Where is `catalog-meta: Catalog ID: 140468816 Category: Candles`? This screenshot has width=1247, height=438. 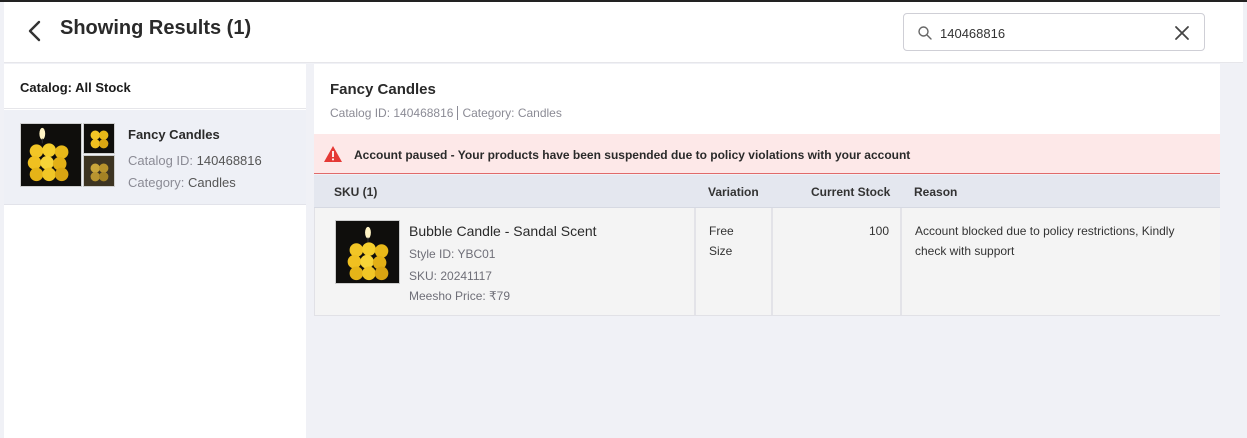
catalog-meta: Catalog ID: 140468816 Category: Candles is located at coordinates (446, 113).